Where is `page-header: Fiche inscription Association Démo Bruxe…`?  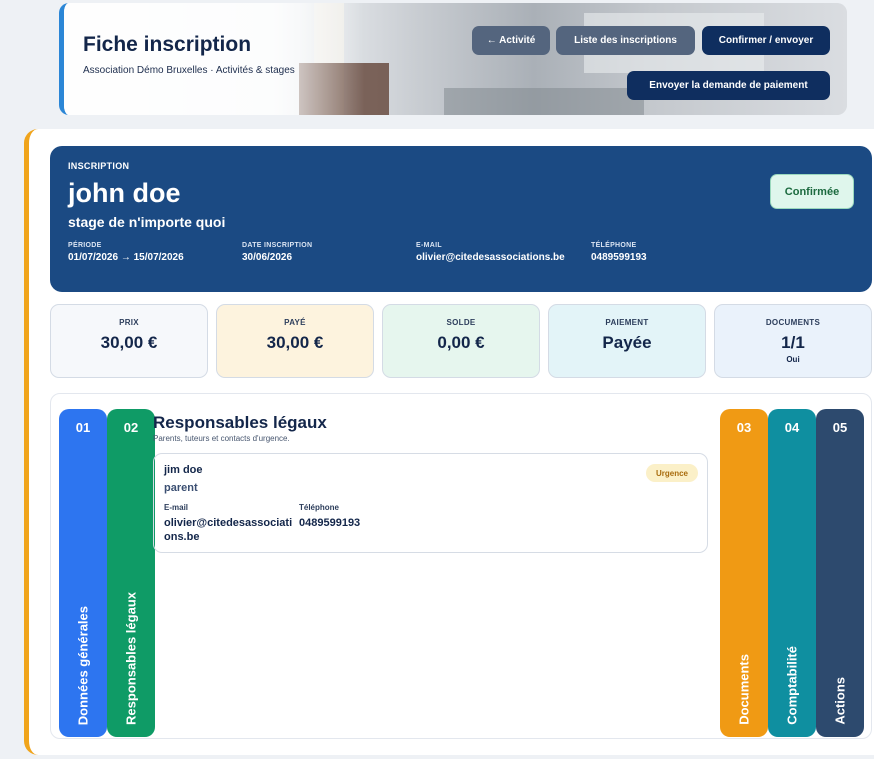 page-header: Fiche inscription Association Démo Bruxe… is located at coordinates (453, 59).